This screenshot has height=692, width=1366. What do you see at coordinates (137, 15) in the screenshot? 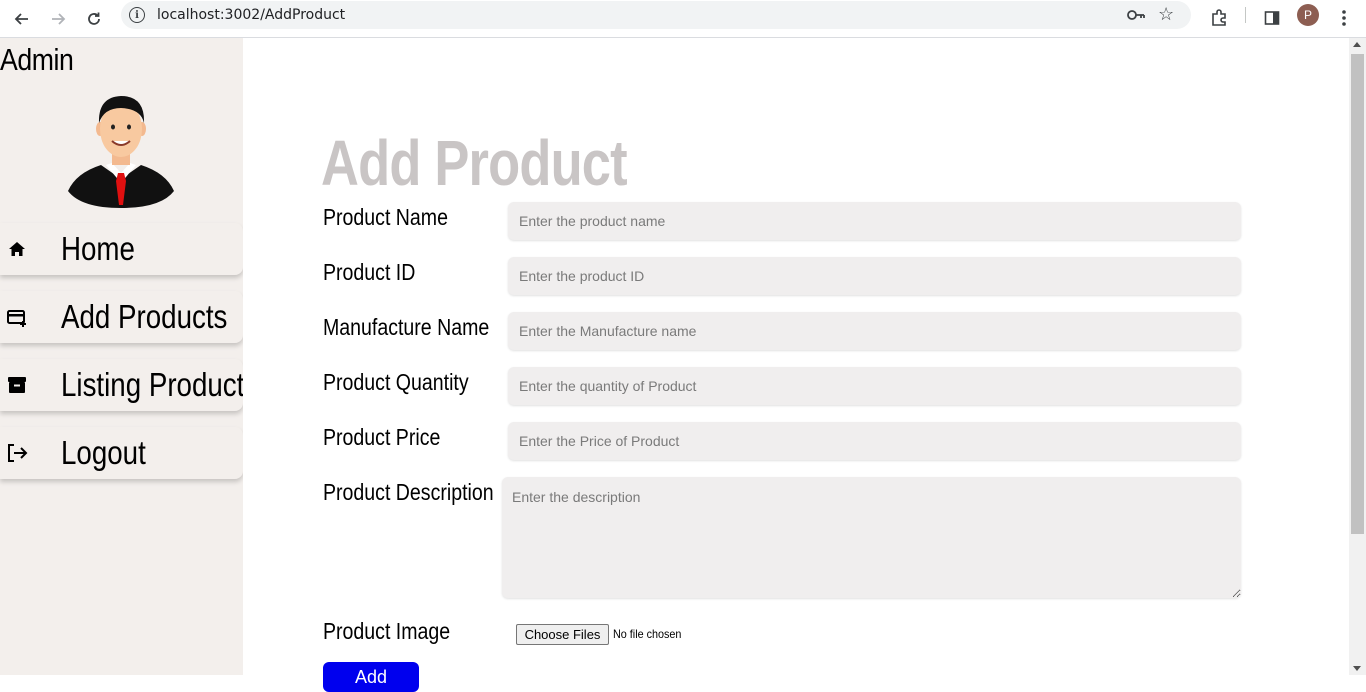
I see `site-info-icon: i` at bounding box center [137, 15].